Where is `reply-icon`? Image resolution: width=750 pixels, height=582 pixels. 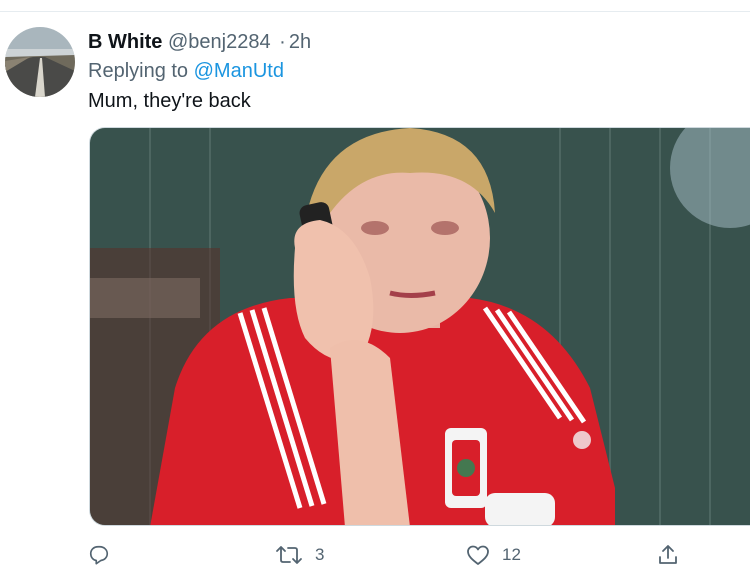
reply-icon is located at coordinates (99, 555).